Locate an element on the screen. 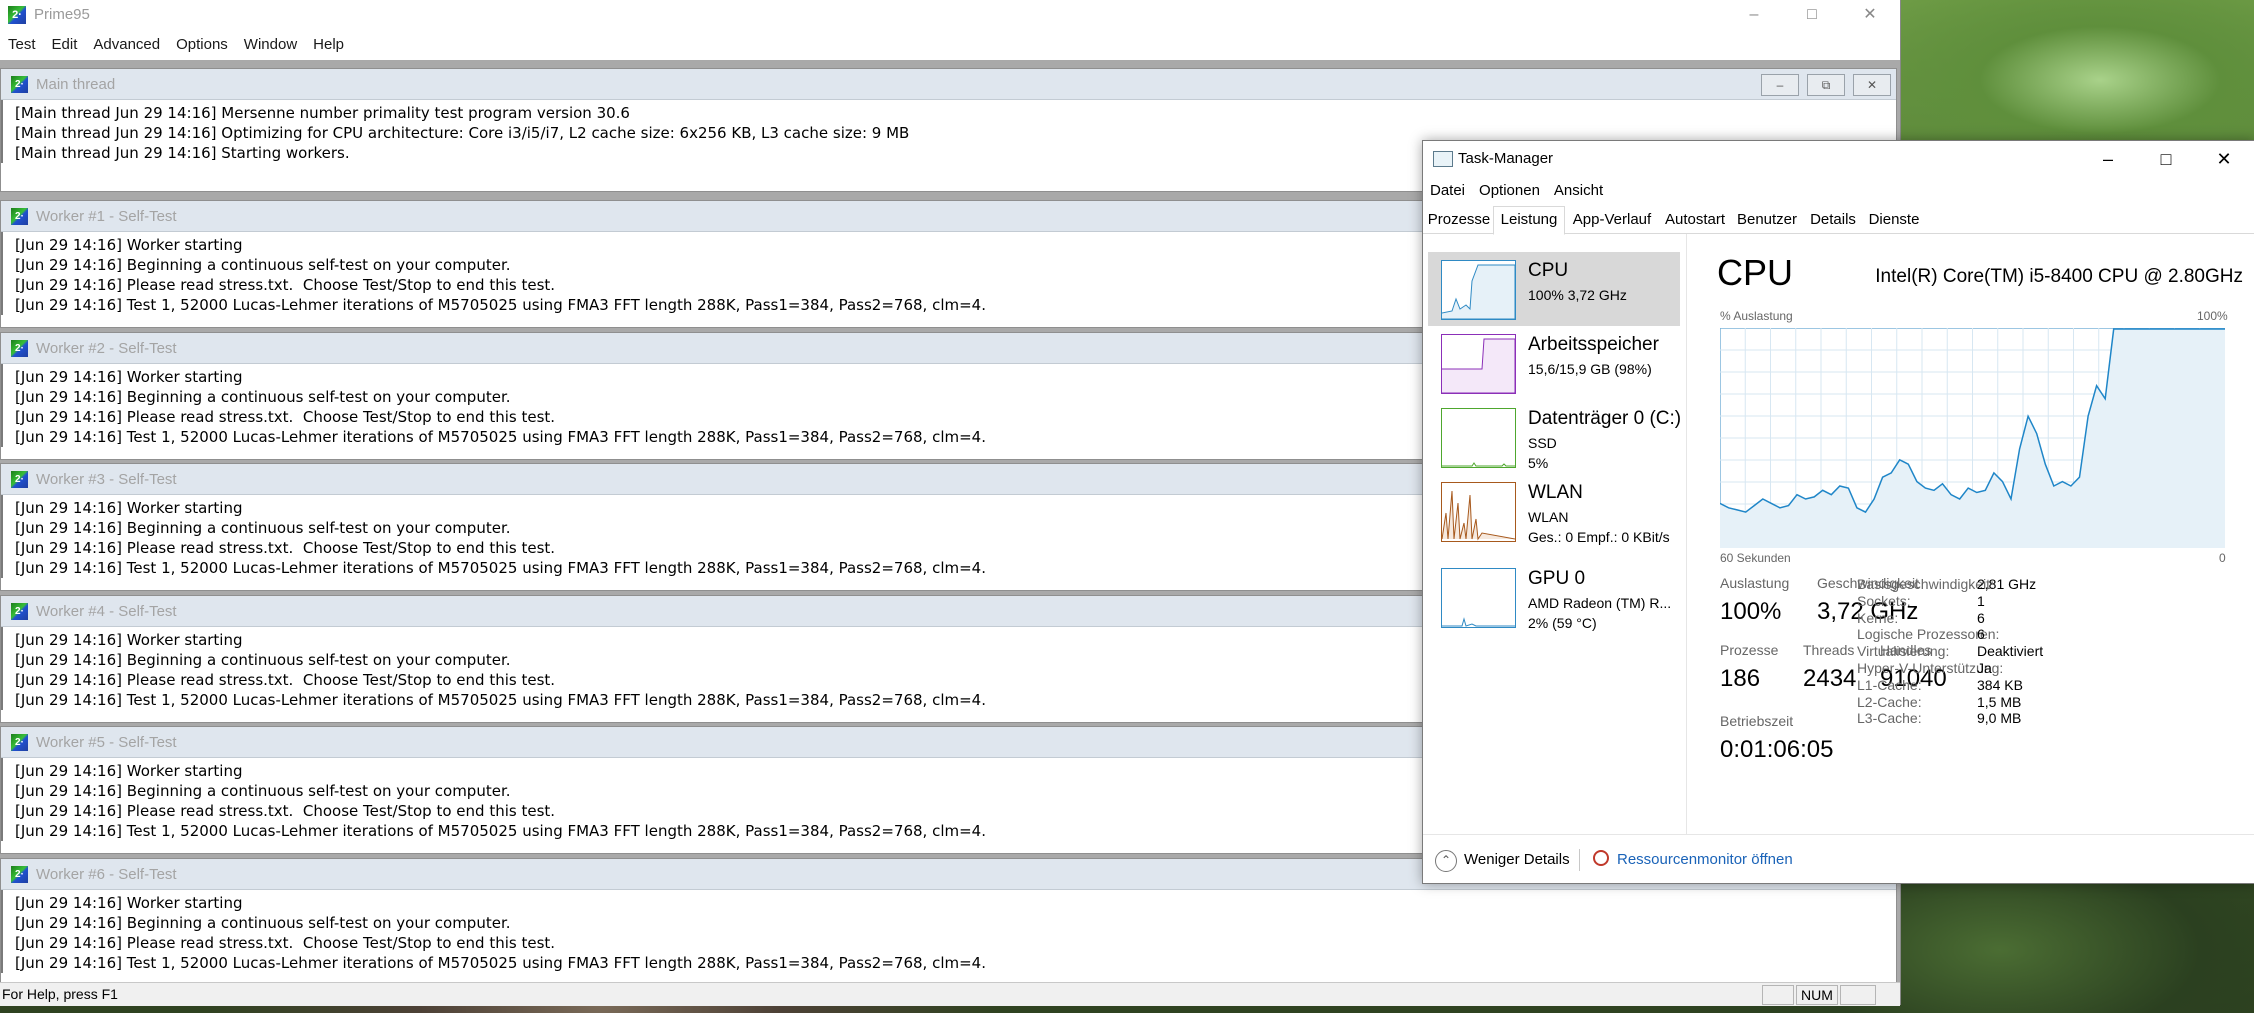 The width and height of the screenshot is (2254, 1013). tm-maximize-button: □ is located at coordinates (2166, 159).